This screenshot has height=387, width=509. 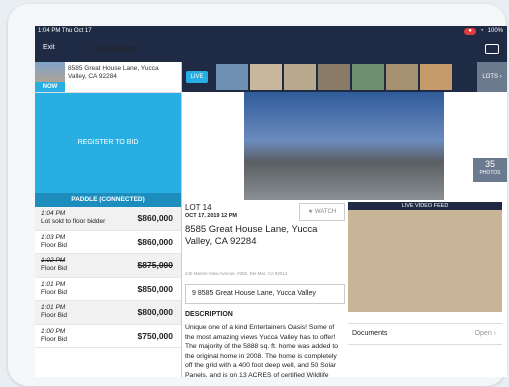 I want to click on recording-indicator: ●, so click(x=470, y=31).